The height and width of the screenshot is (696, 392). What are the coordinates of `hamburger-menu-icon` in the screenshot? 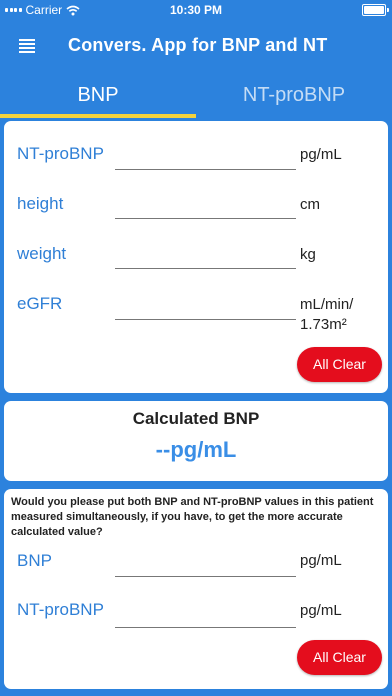 It's located at (27, 46).